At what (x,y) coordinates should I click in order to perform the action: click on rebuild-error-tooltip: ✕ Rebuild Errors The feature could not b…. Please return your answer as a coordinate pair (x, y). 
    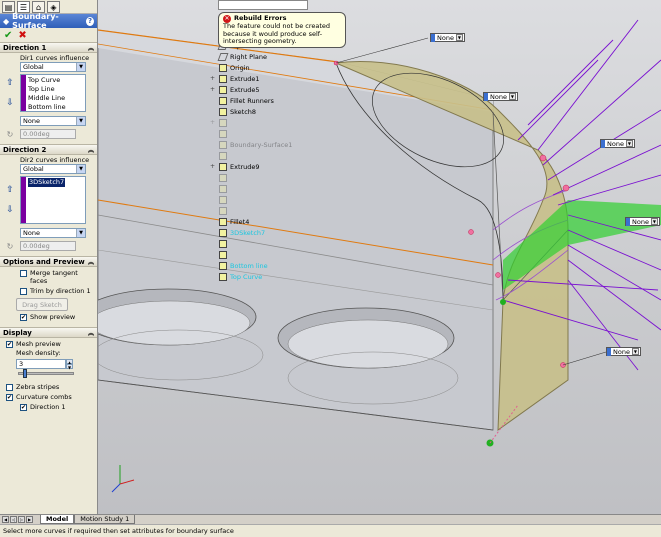
    Looking at the image, I should click on (282, 30).